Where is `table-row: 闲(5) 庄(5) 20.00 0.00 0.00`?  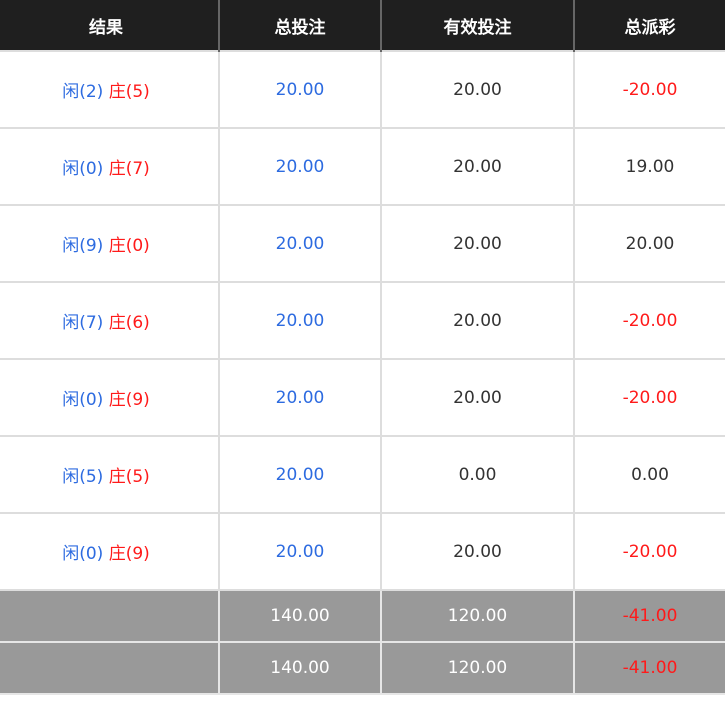 table-row: 闲(5) 庄(5) 20.00 0.00 0.00 is located at coordinates (362, 474).